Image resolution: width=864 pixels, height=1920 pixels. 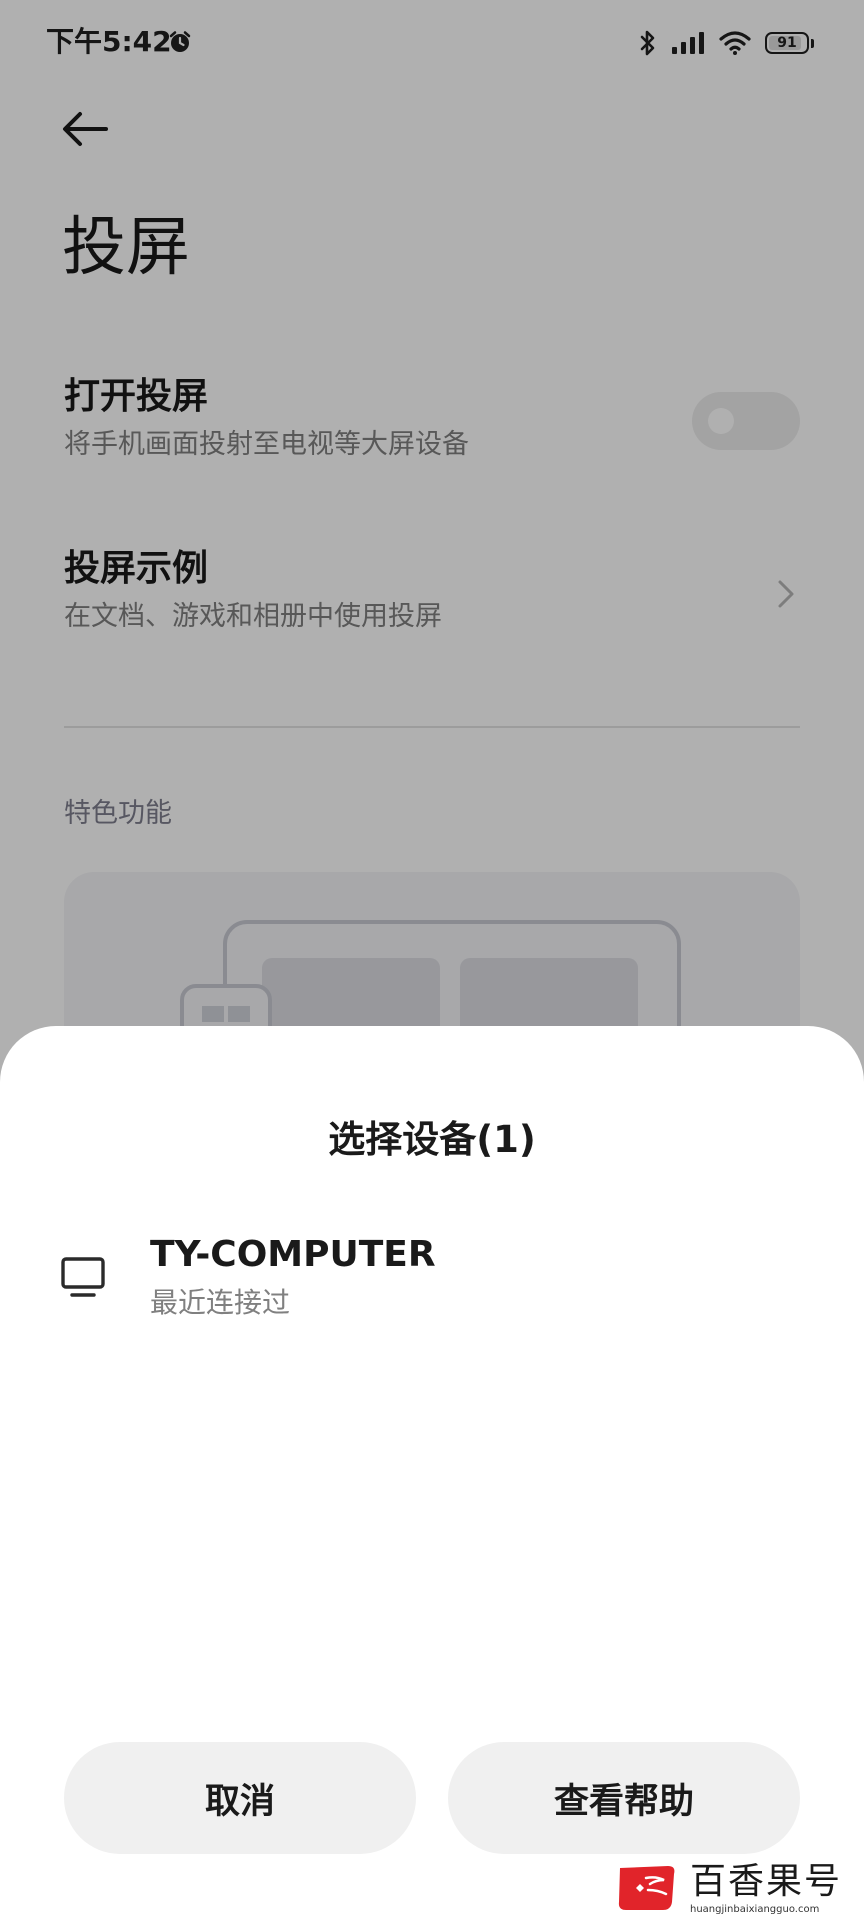 What do you see at coordinates (220, 1302) in the screenshot?
I see `device-status: 最近连接过` at bounding box center [220, 1302].